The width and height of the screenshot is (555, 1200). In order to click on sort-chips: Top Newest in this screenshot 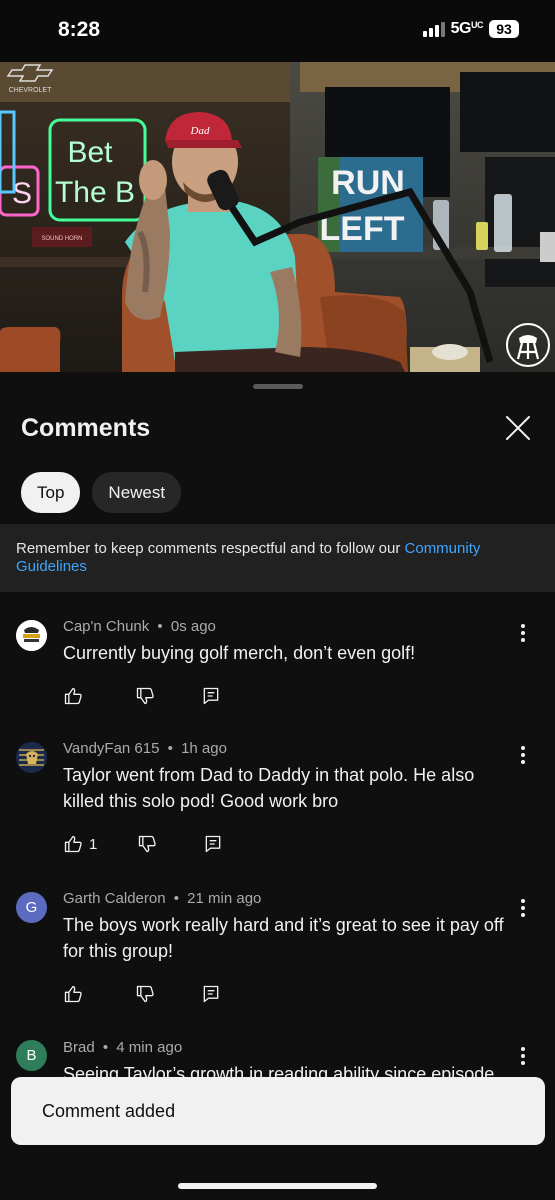, I will do `click(101, 492)`.